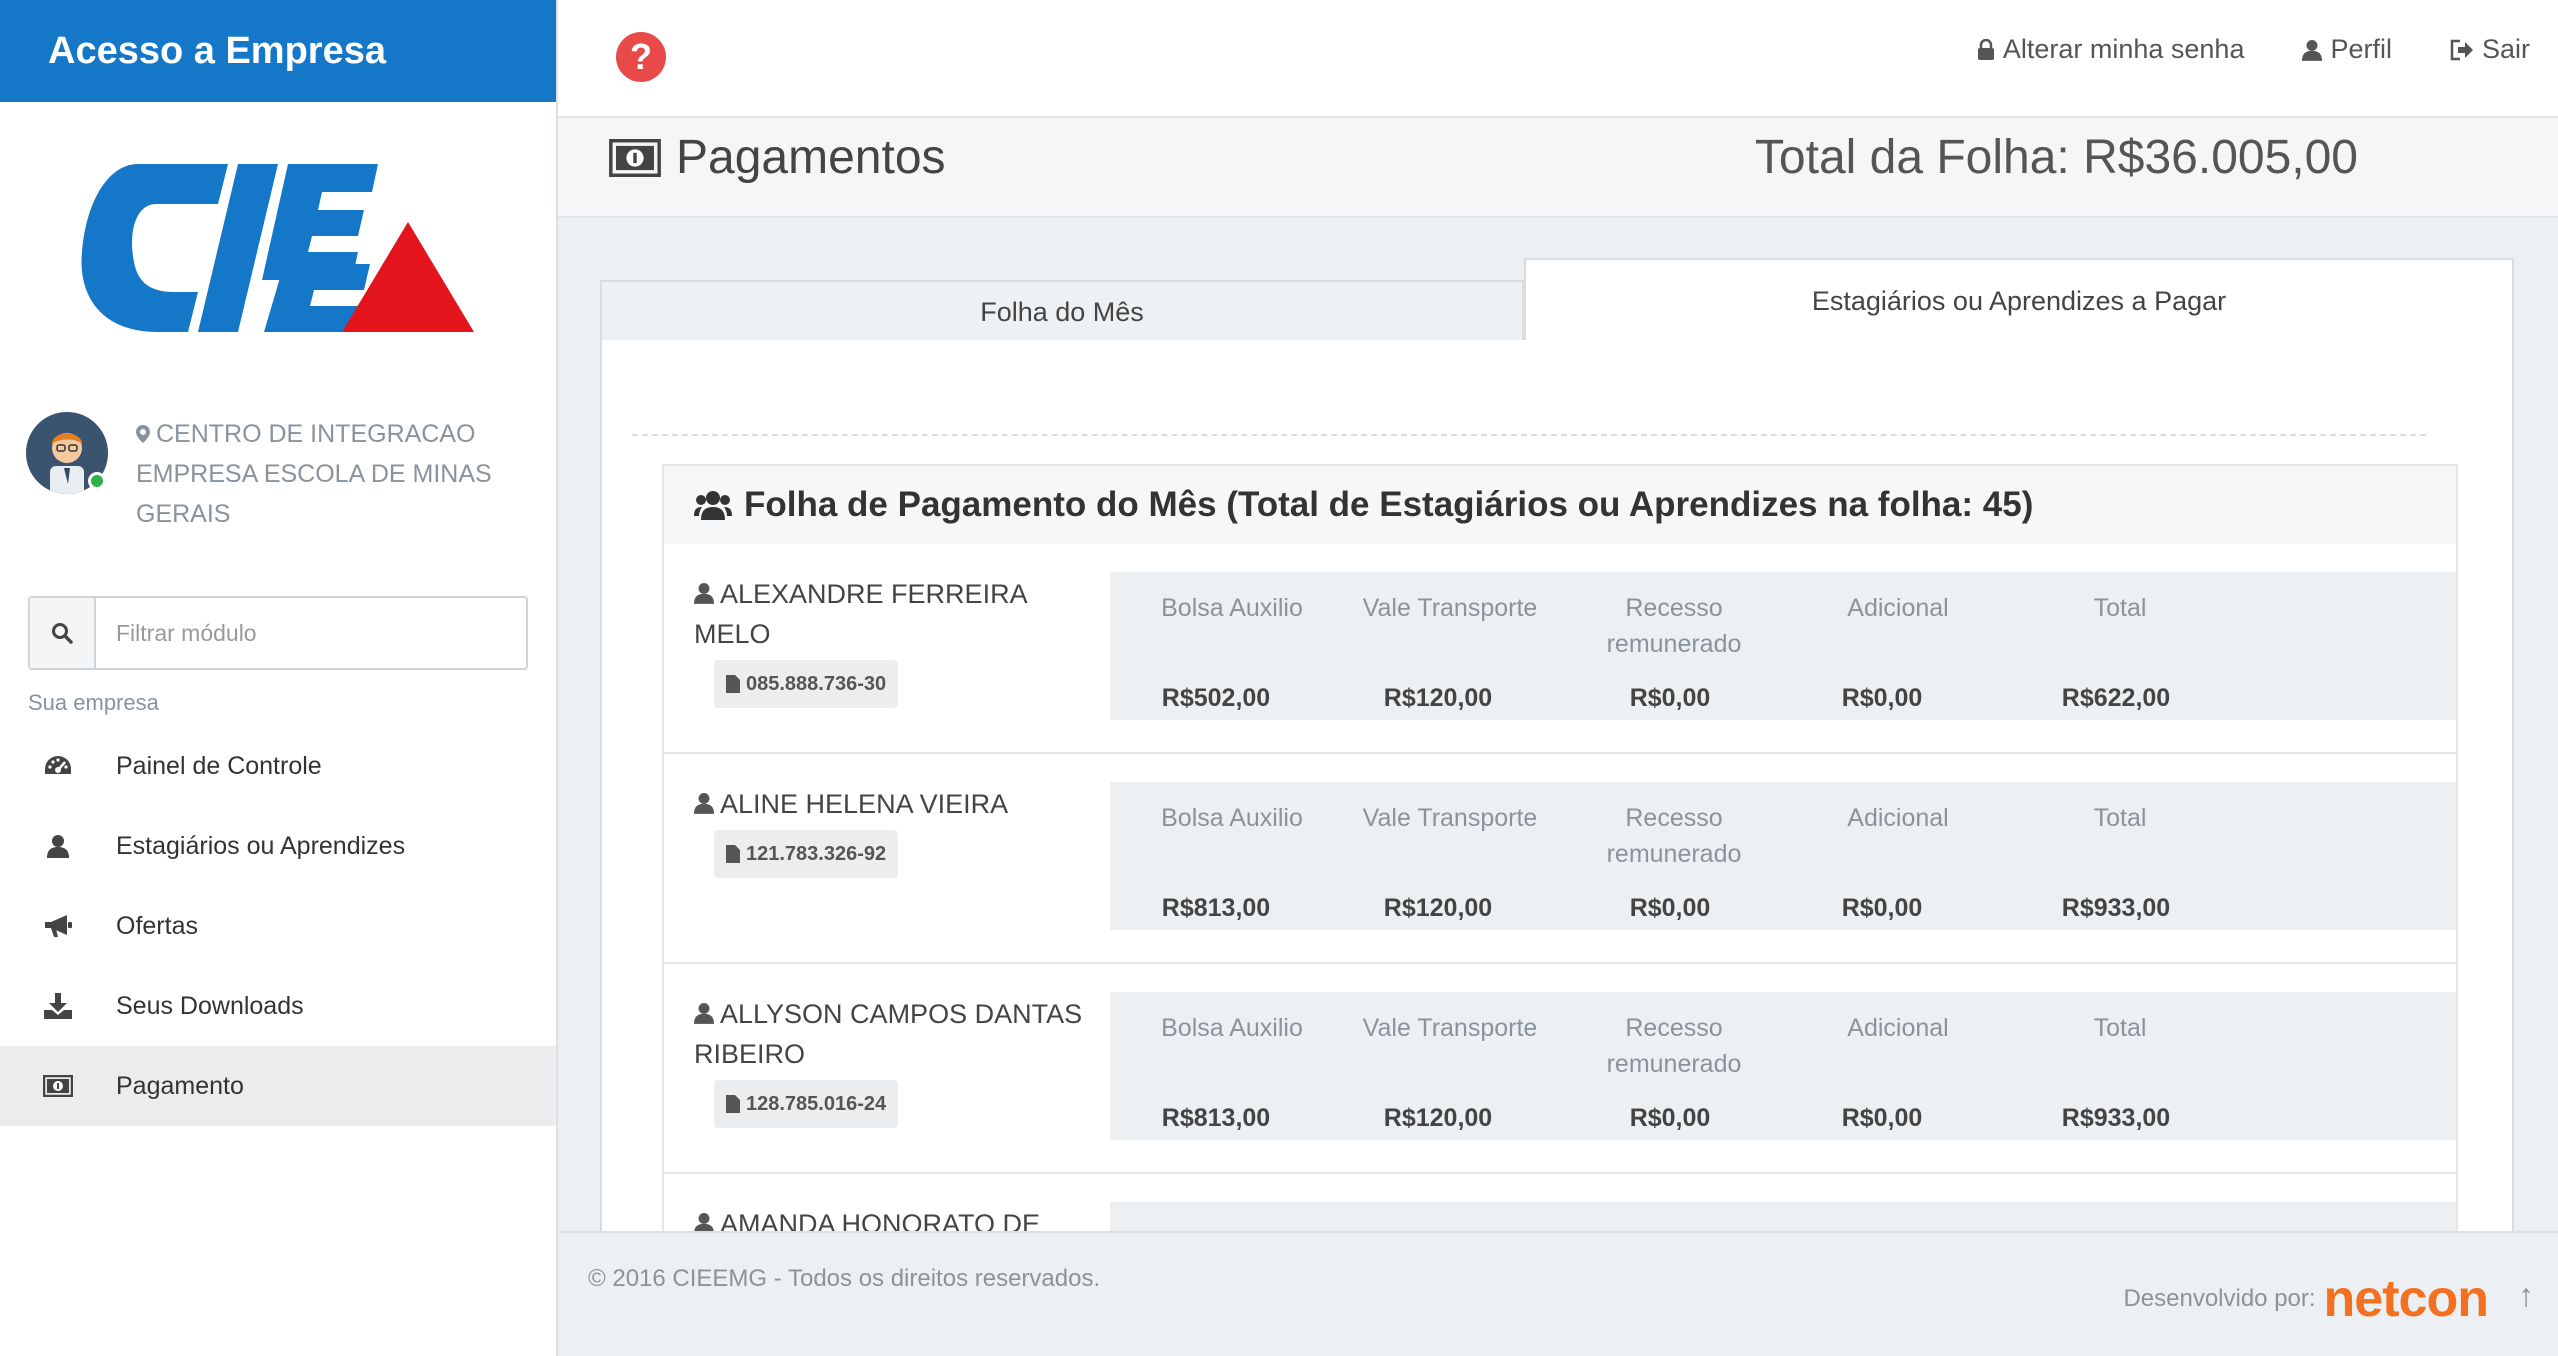 Image resolution: width=2558 pixels, height=1356 pixels. I want to click on users-icon, so click(713, 505).